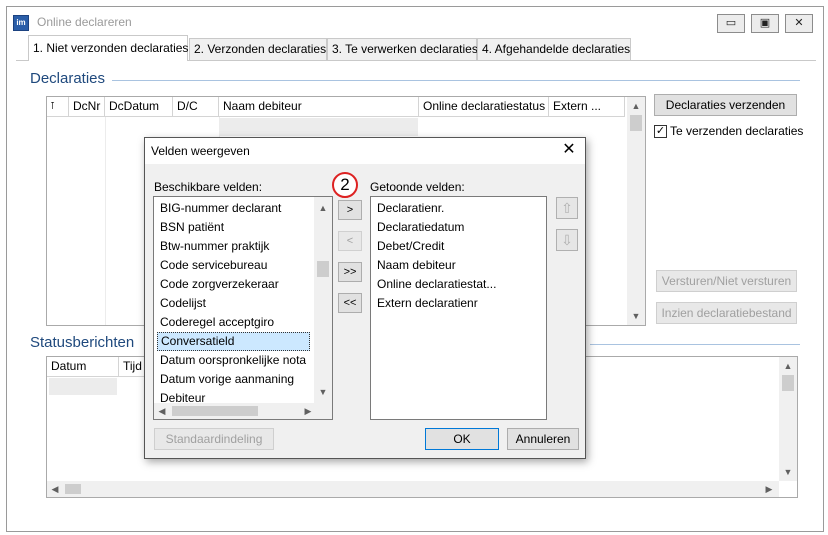  What do you see at coordinates (765, 23) in the screenshot?
I see `restore-button: ▣` at bounding box center [765, 23].